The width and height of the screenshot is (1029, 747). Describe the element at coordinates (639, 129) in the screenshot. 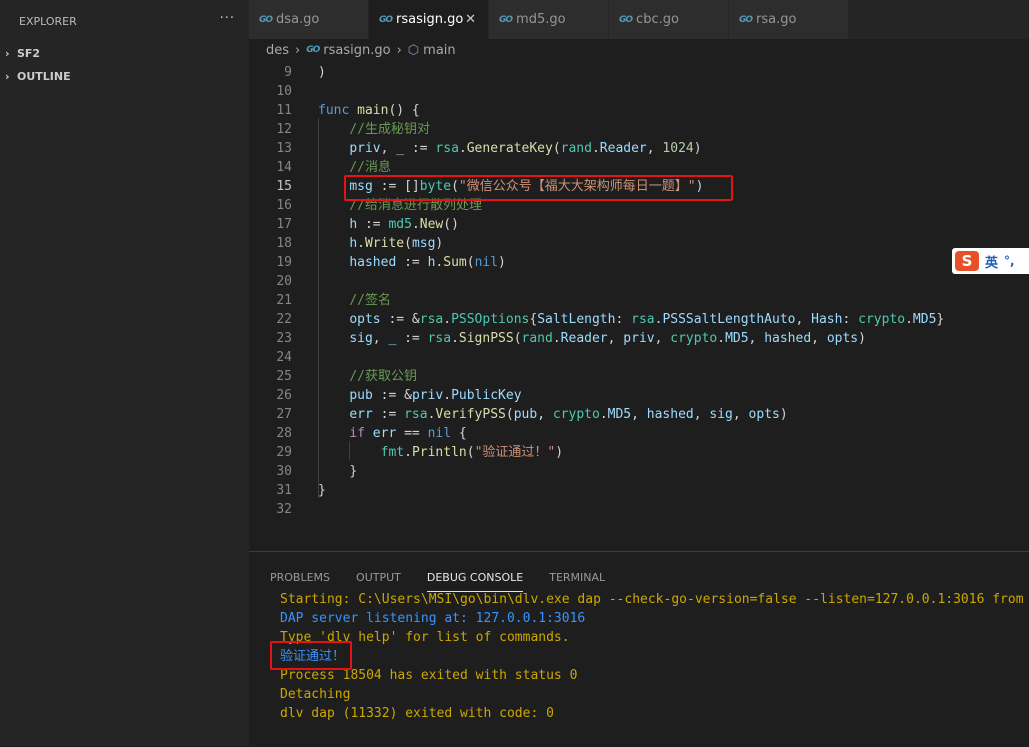

I see `code-line: 12 //生成秘钥对` at that location.